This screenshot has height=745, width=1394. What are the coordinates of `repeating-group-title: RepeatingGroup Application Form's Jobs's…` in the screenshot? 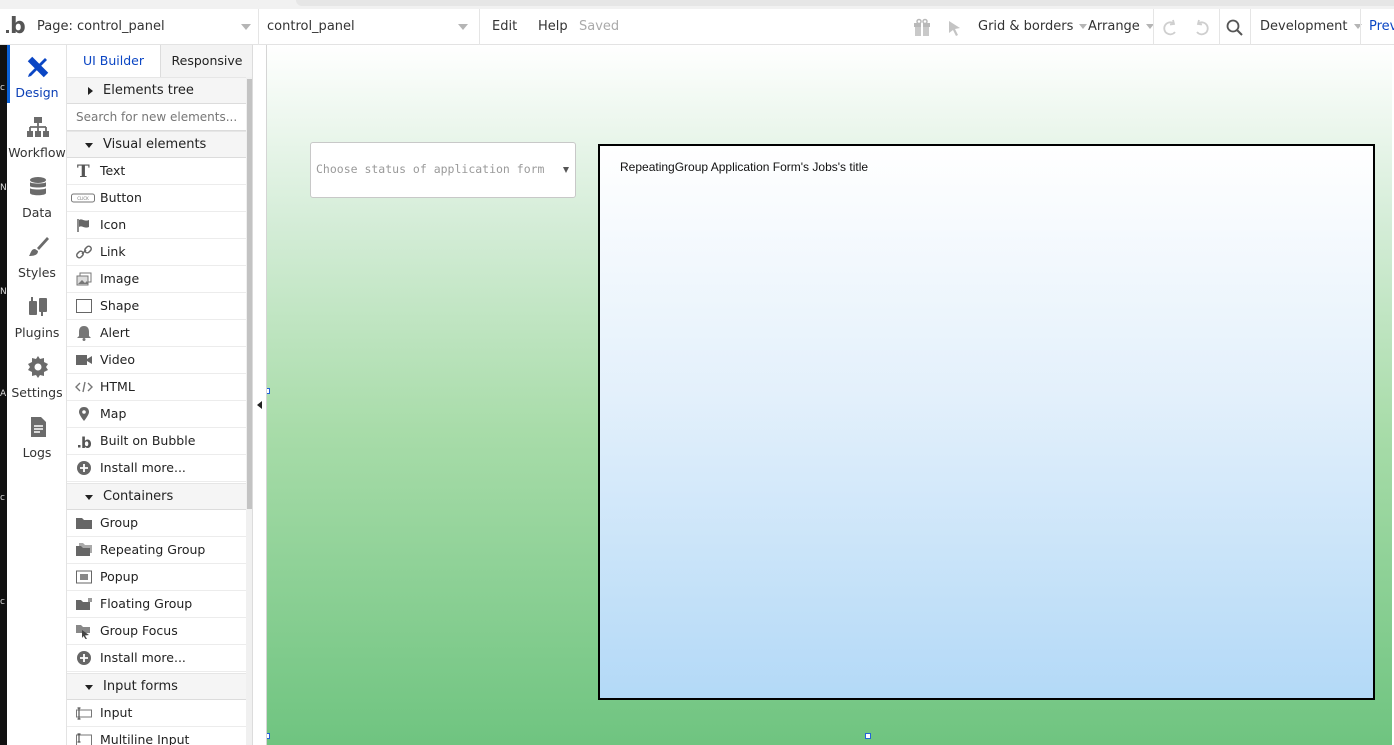 It's located at (744, 167).